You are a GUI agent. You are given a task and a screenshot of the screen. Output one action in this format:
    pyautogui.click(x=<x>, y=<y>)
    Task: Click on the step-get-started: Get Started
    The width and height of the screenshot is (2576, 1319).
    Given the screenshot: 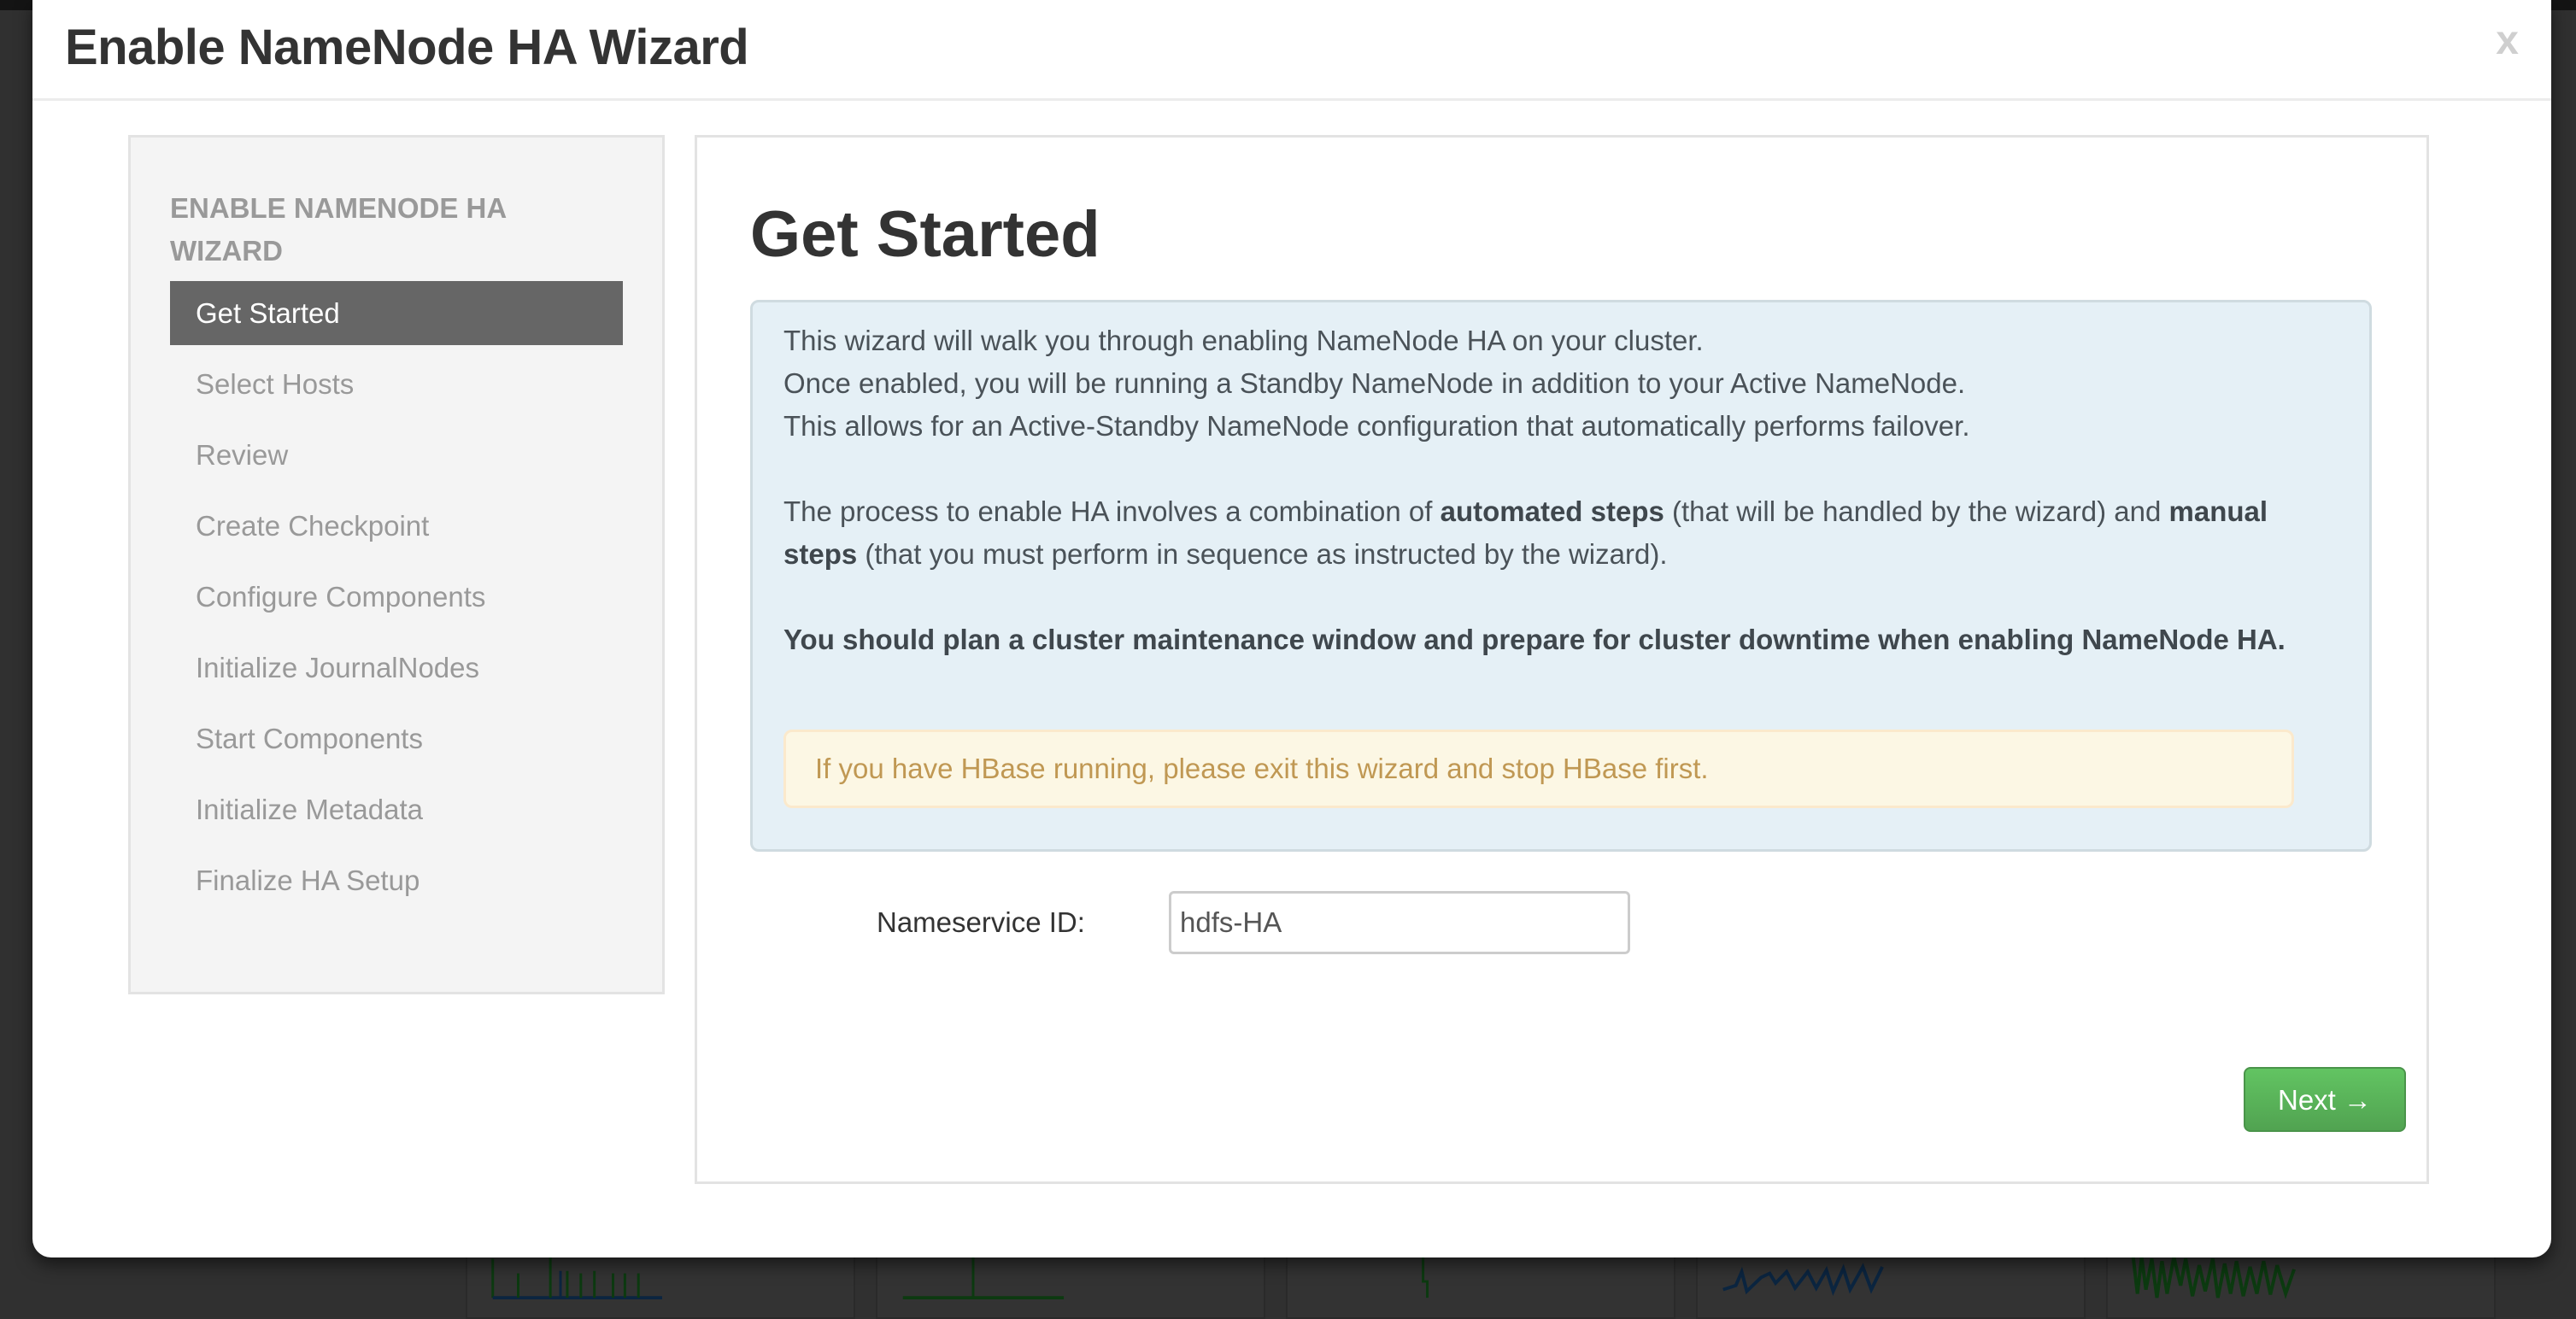 What is the action you would take?
    pyautogui.click(x=396, y=313)
    